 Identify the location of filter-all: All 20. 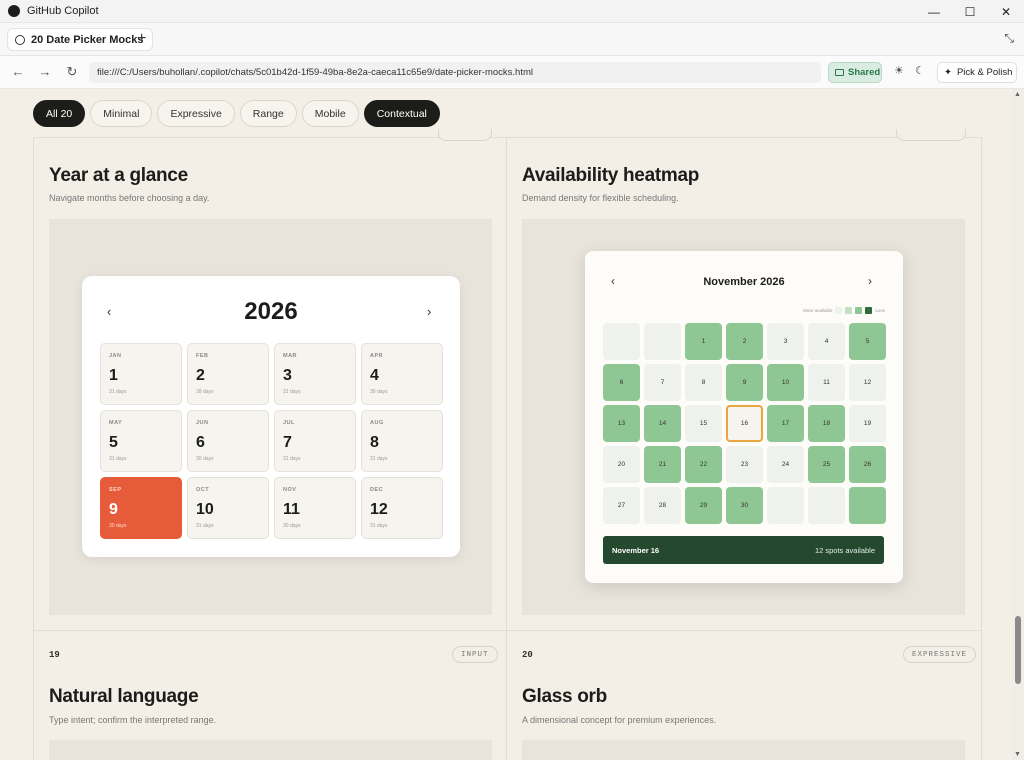
(59, 113).